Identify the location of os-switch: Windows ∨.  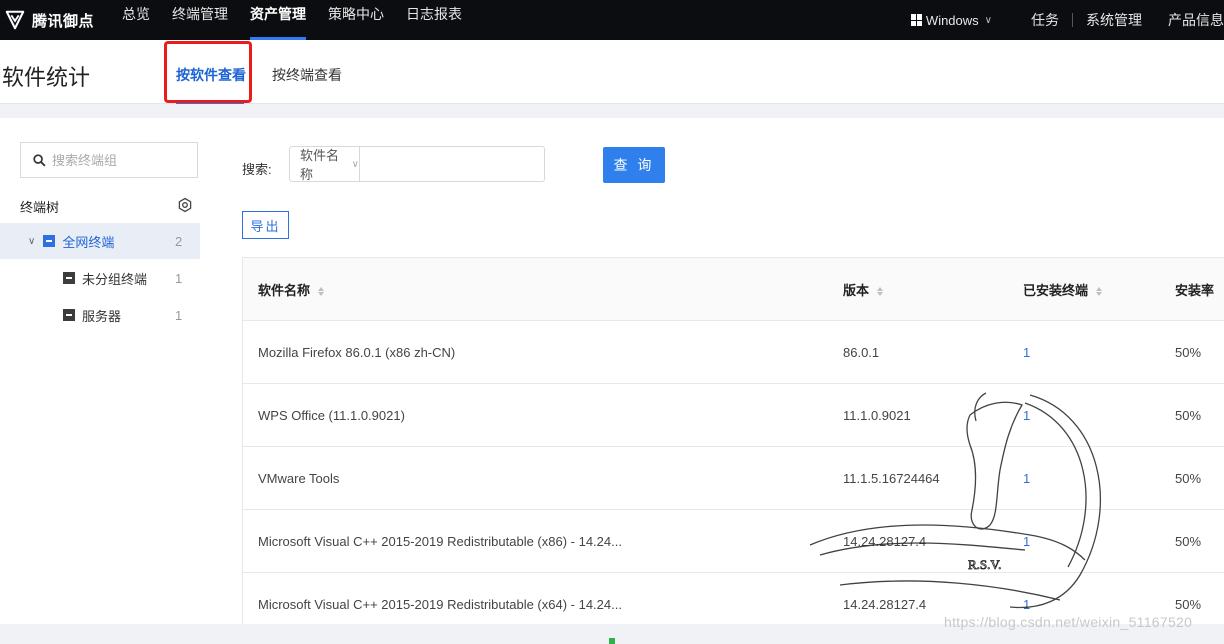
(951, 20).